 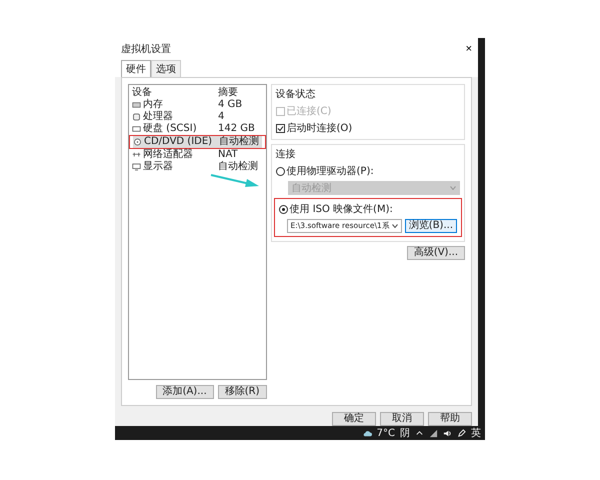 What do you see at coordinates (178, 142) in the screenshot?
I see `device-name: CD/DVD (IDE)` at bounding box center [178, 142].